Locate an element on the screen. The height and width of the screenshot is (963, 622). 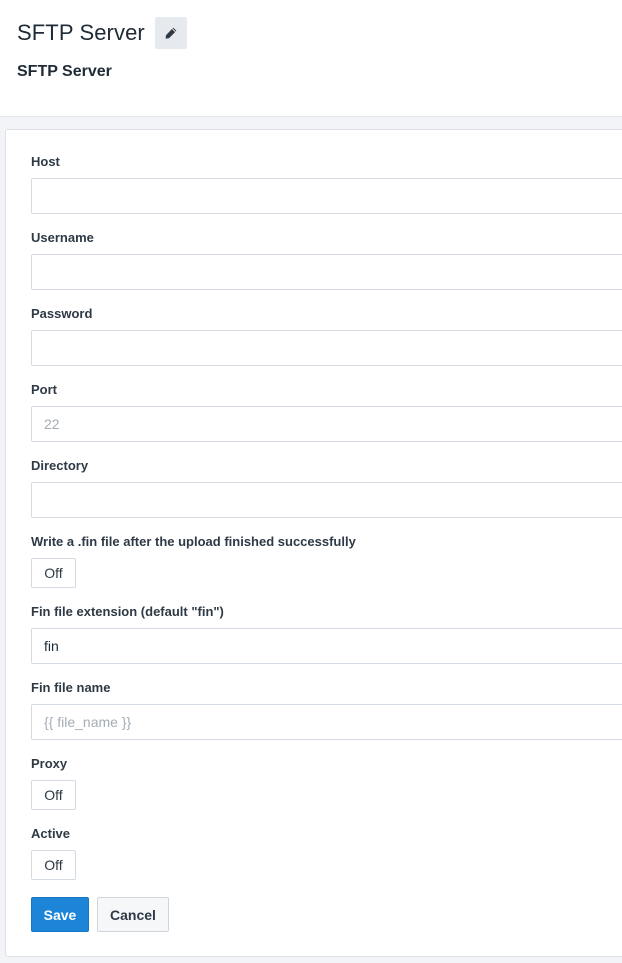
title-row: SFTP Server is located at coordinates (102, 32).